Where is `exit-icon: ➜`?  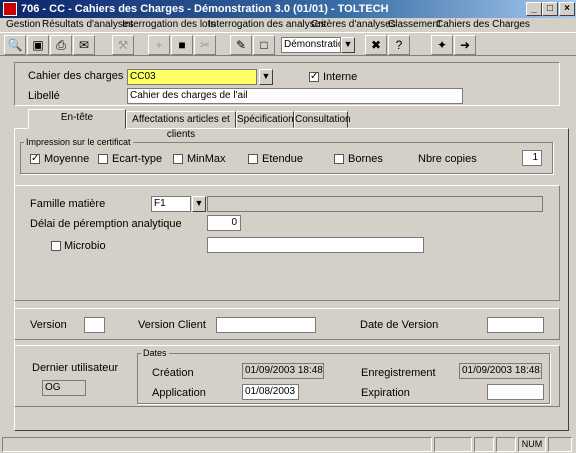 exit-icon: ➜ is located at coordinates (465, 45).